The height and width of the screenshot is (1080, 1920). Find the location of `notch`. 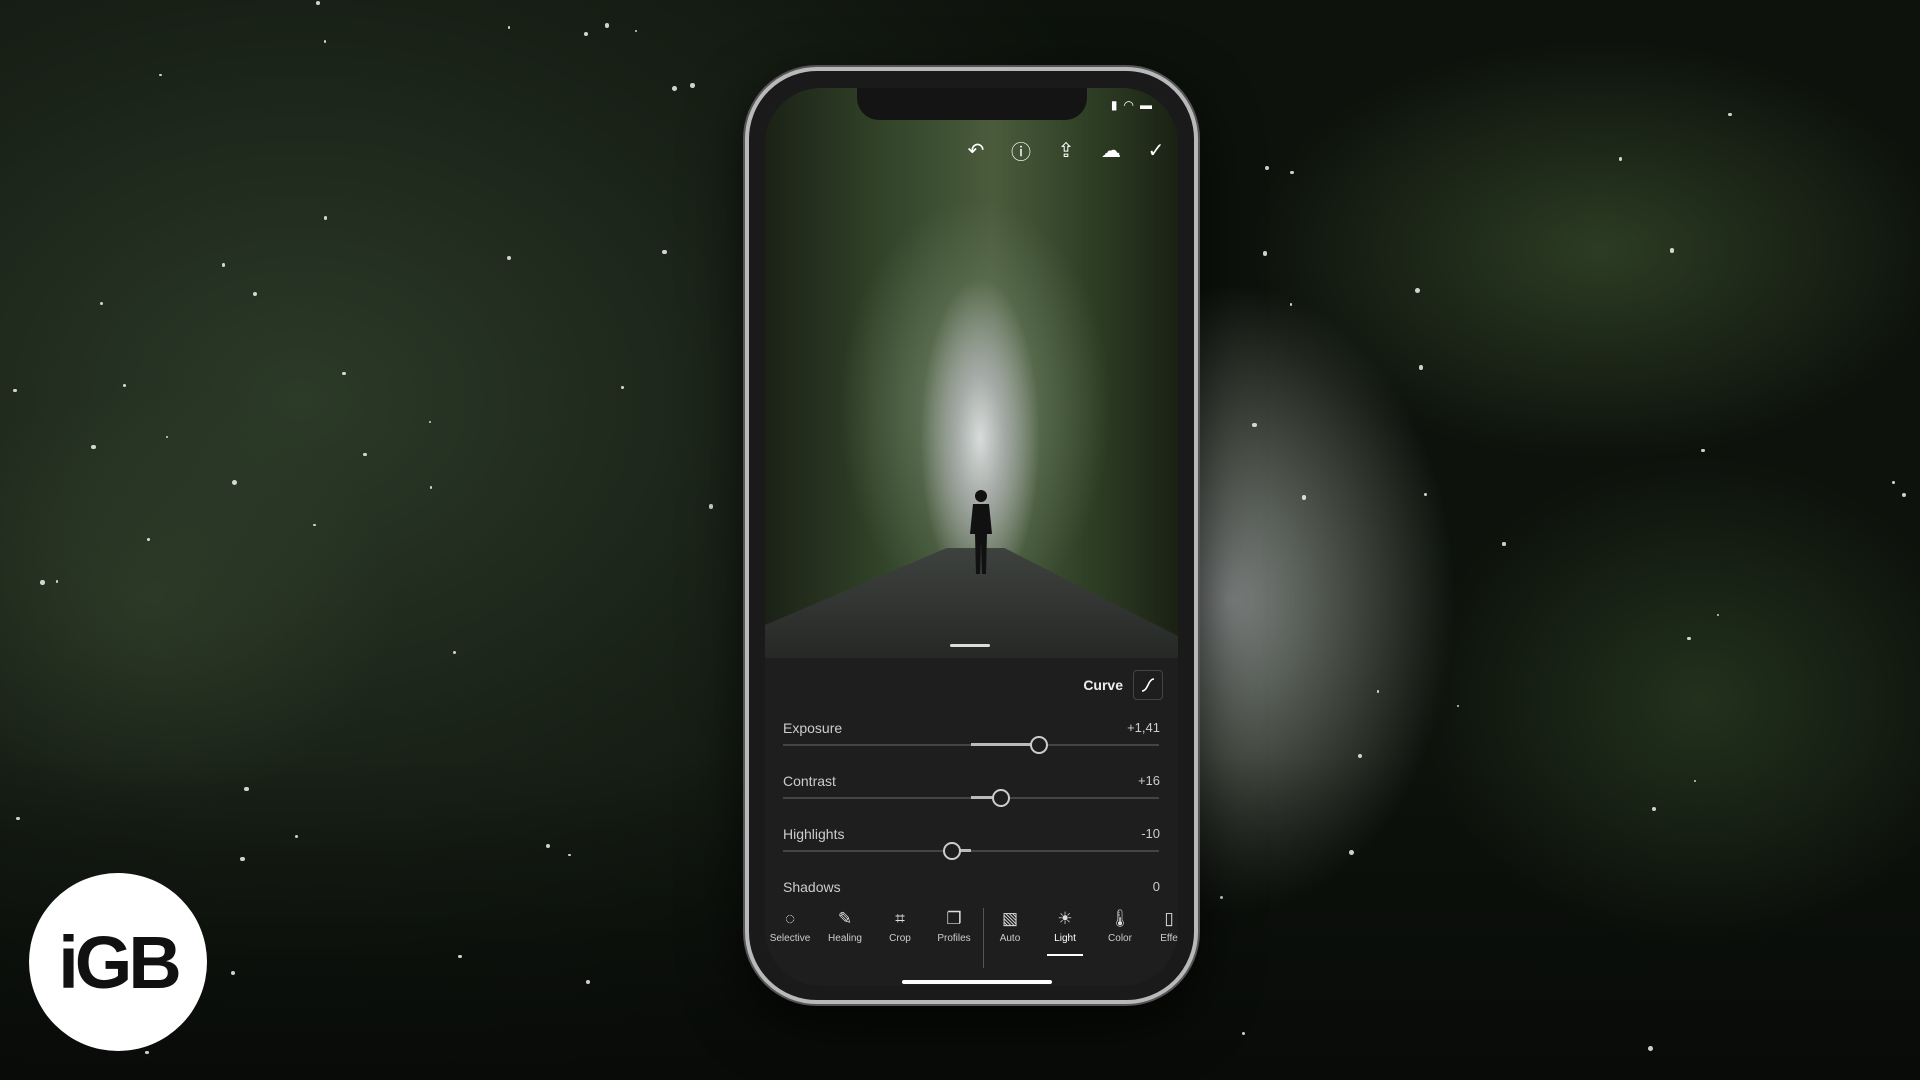

notch is located at coordinates (972, 104).